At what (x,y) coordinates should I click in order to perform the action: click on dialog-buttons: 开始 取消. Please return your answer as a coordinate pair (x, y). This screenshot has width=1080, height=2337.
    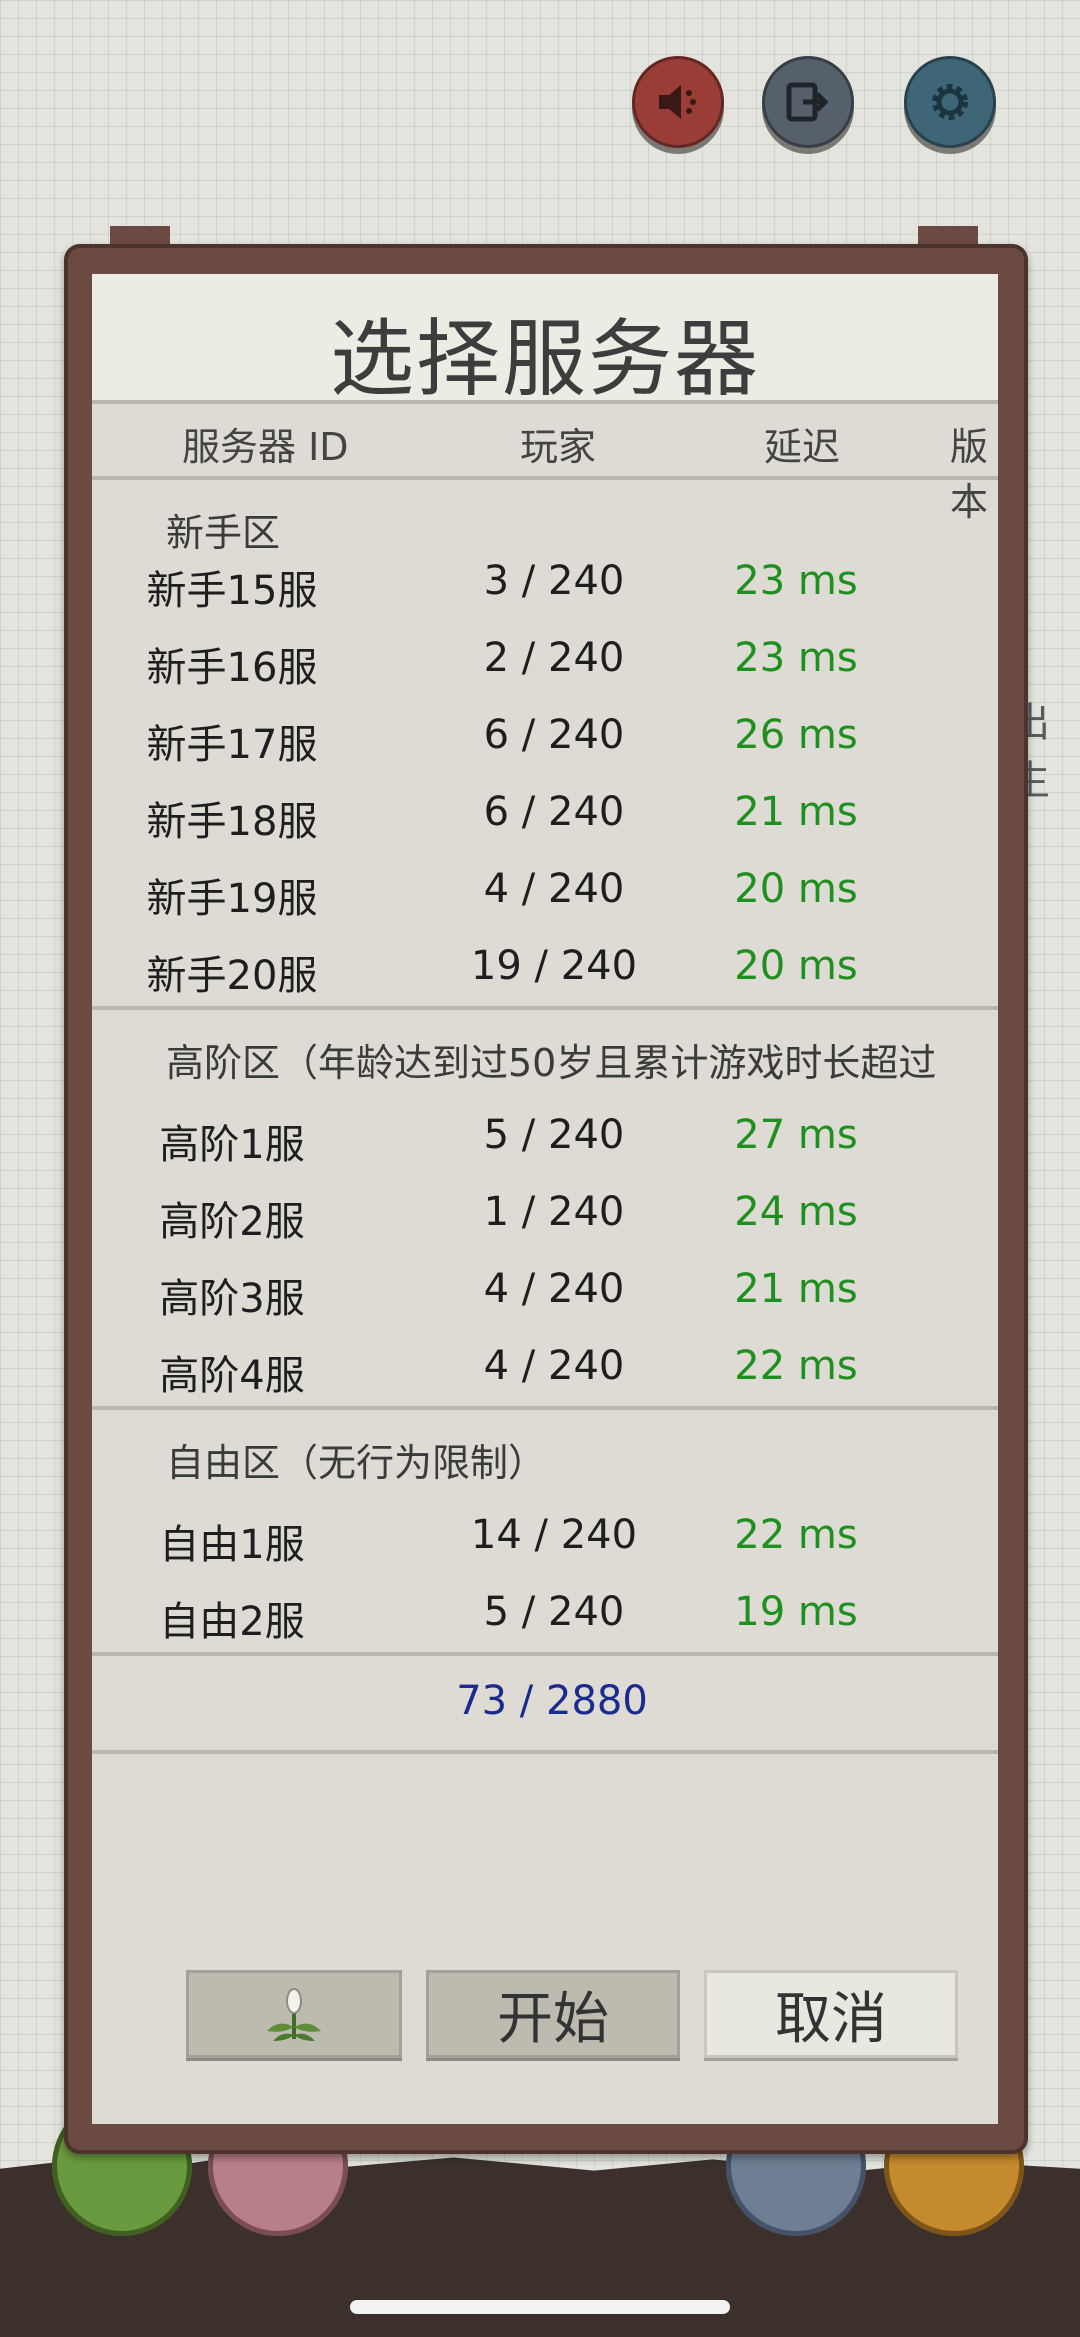
    Looking at the image, I should click on (545, 2032).